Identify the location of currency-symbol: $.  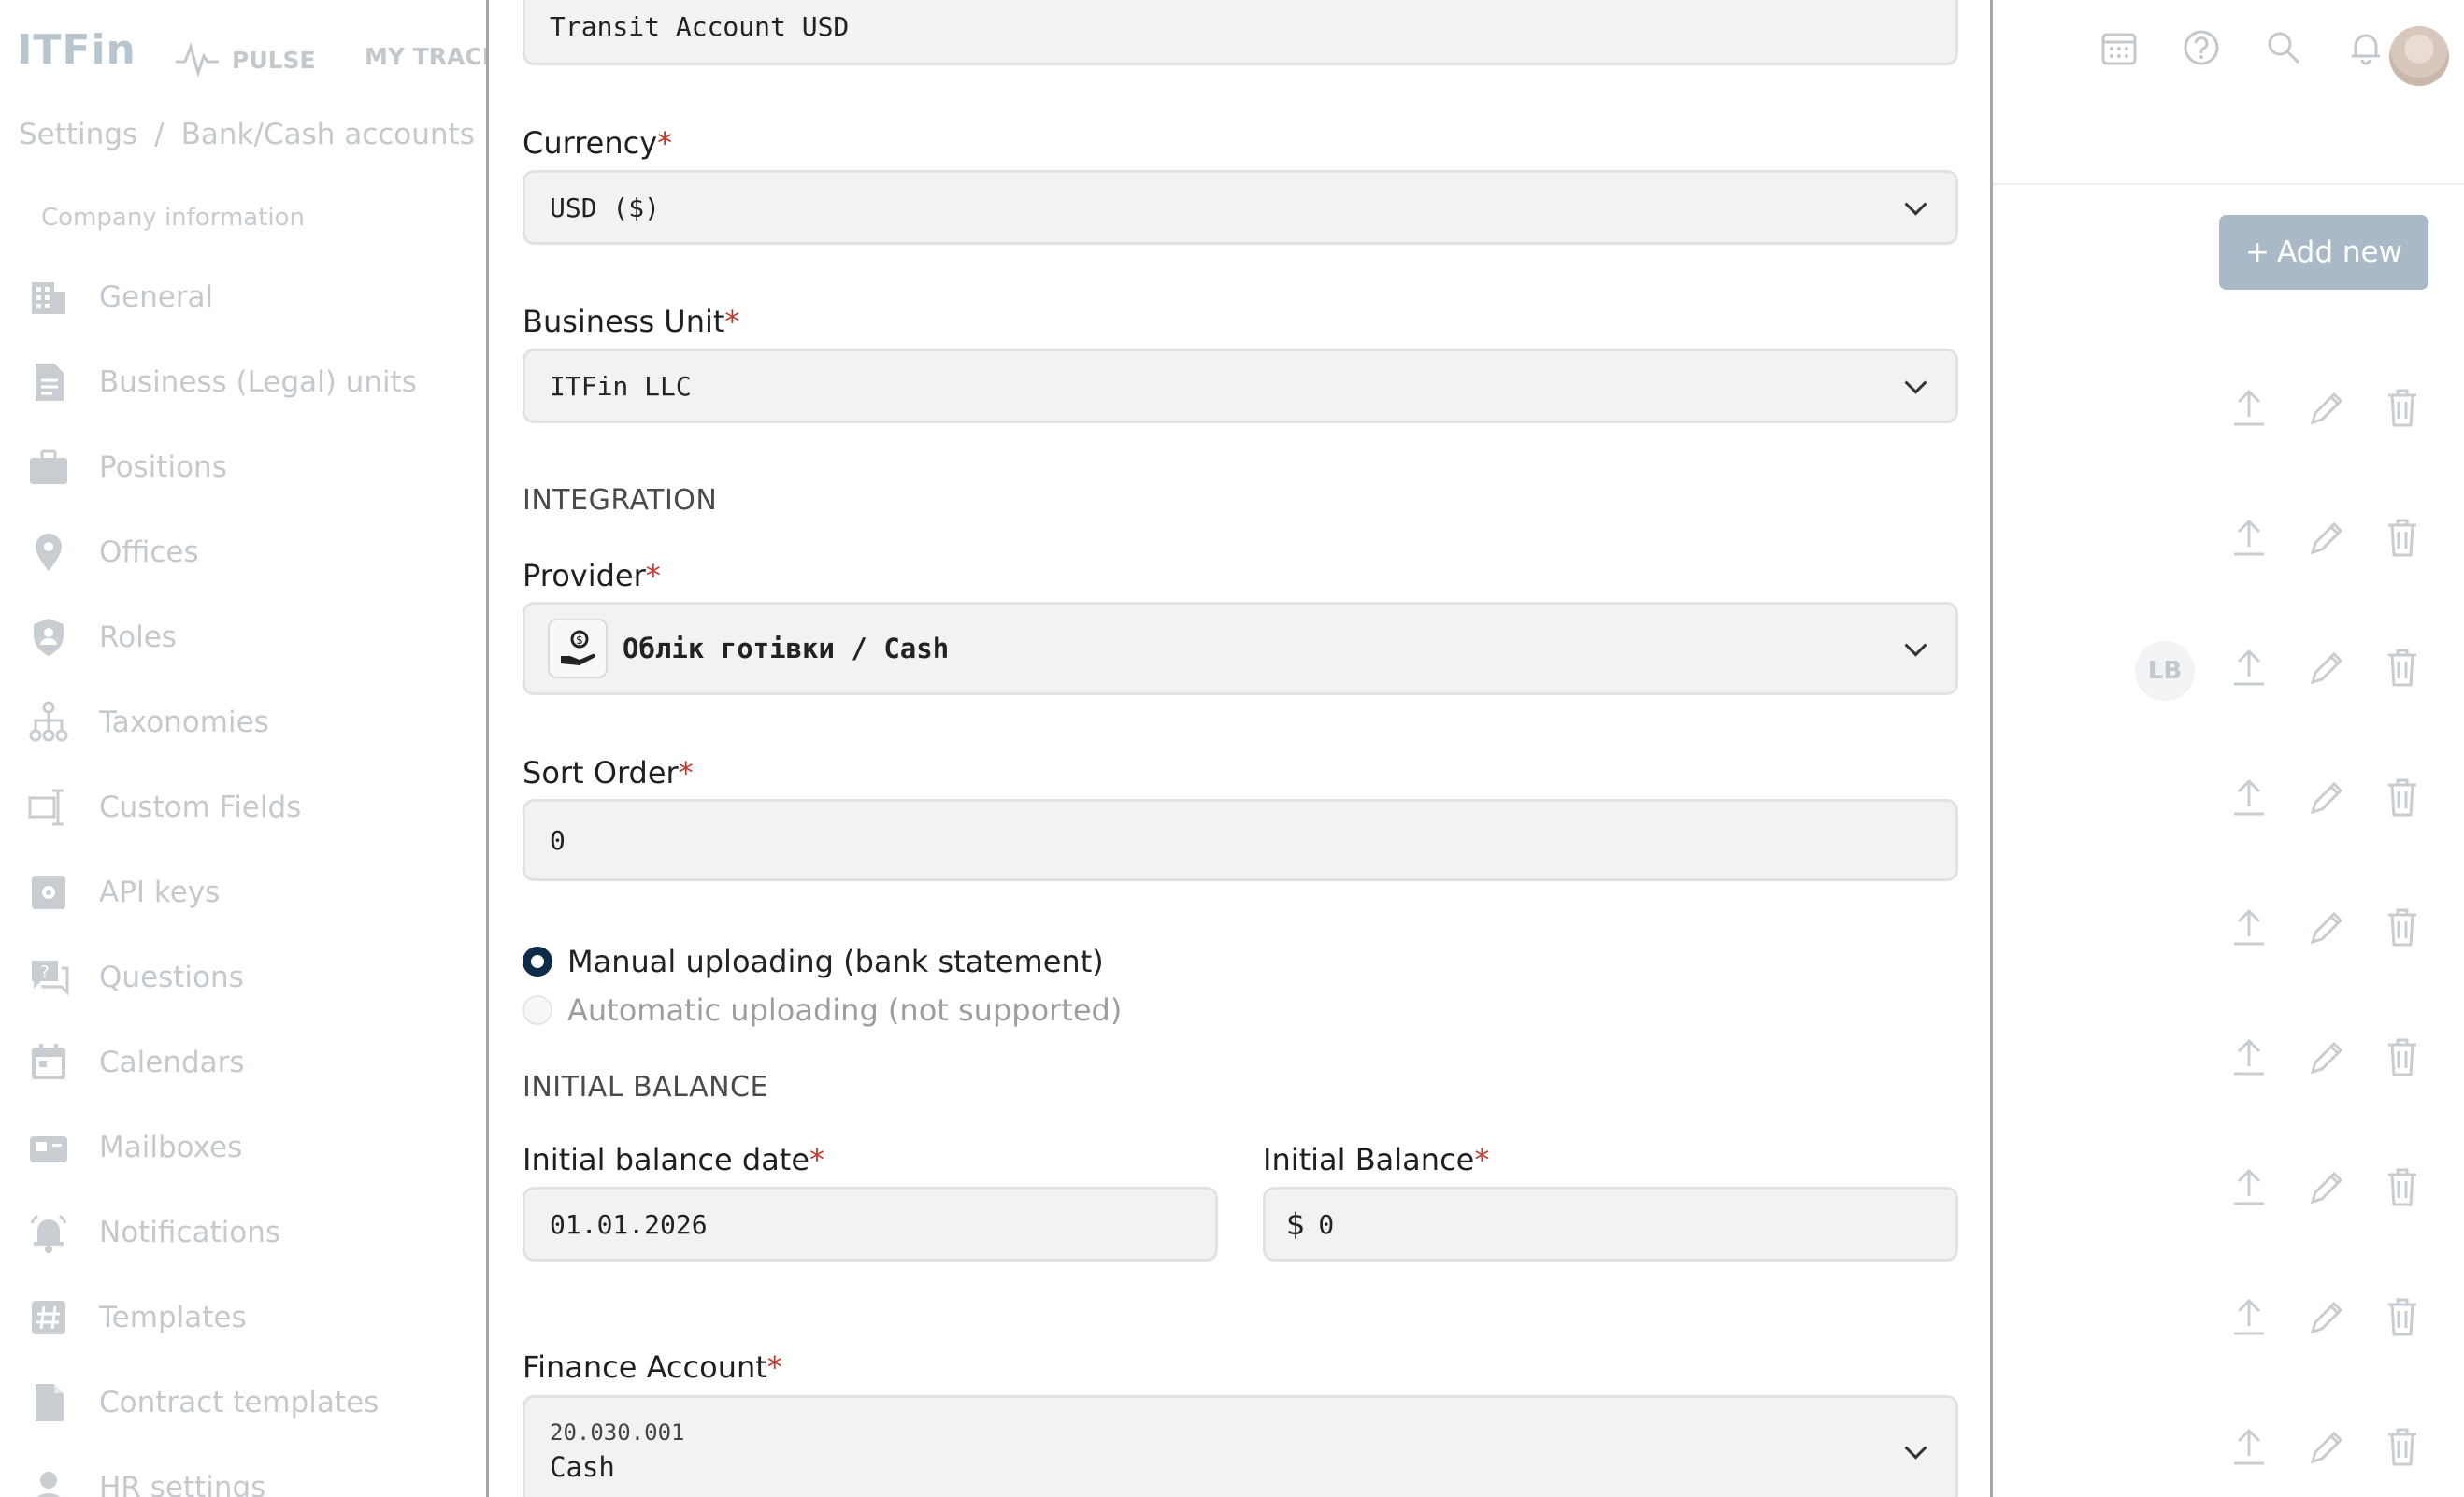
(1296, 1224).